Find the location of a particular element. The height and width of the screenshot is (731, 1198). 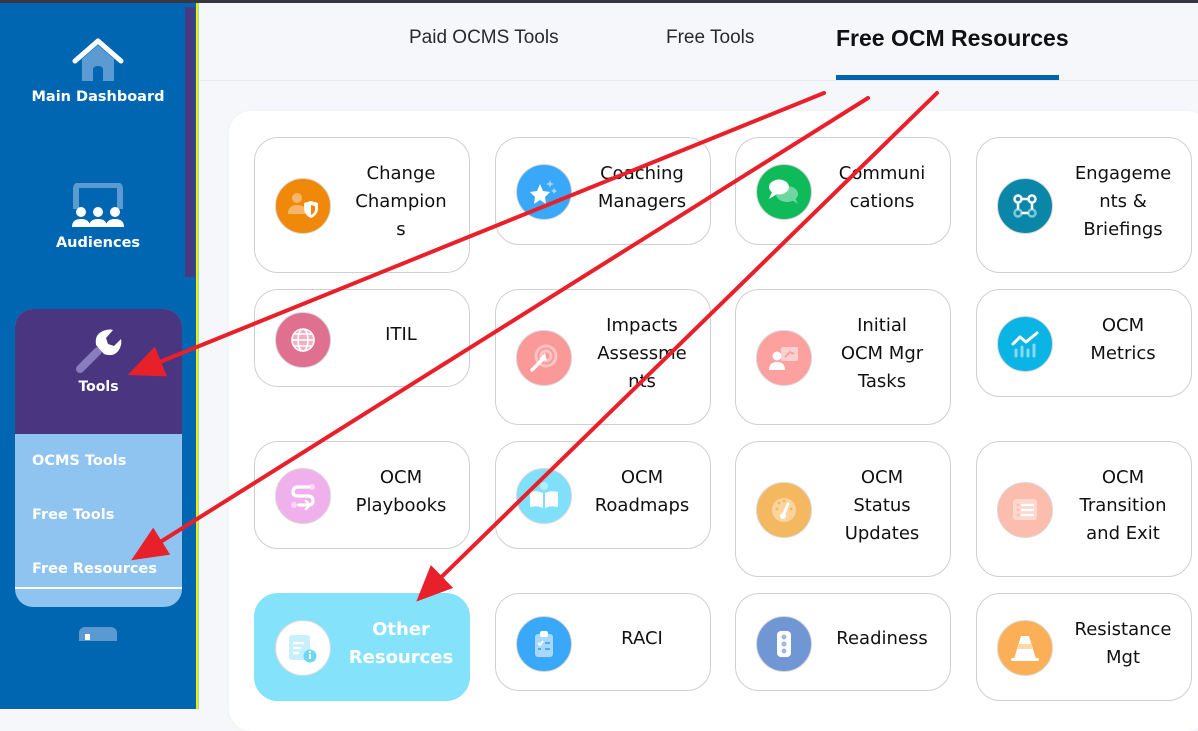

chart-trend-icon is located at coordinates (1025, 344).